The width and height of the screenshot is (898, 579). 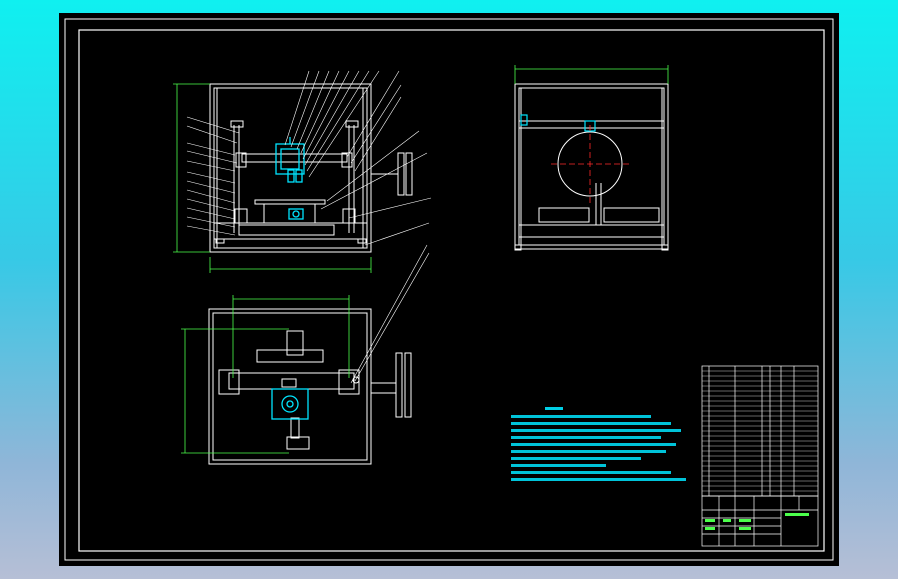 What do you see at coordinates (558, 123) in the screenshot?
I see `side-view-nozzle` at bounding box center [558, 123].